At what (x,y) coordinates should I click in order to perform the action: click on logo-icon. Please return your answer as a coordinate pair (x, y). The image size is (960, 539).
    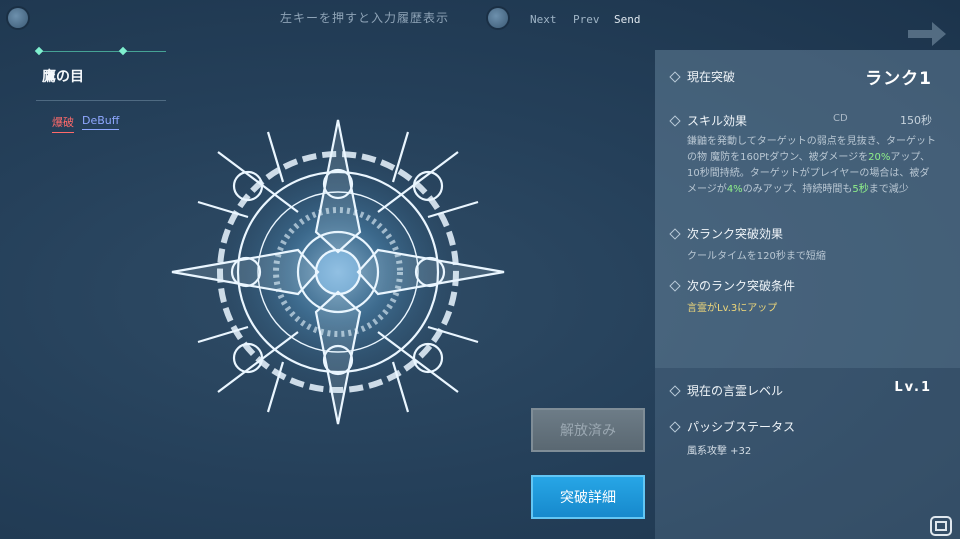
    Looking at the image, I should click on (941, 526).